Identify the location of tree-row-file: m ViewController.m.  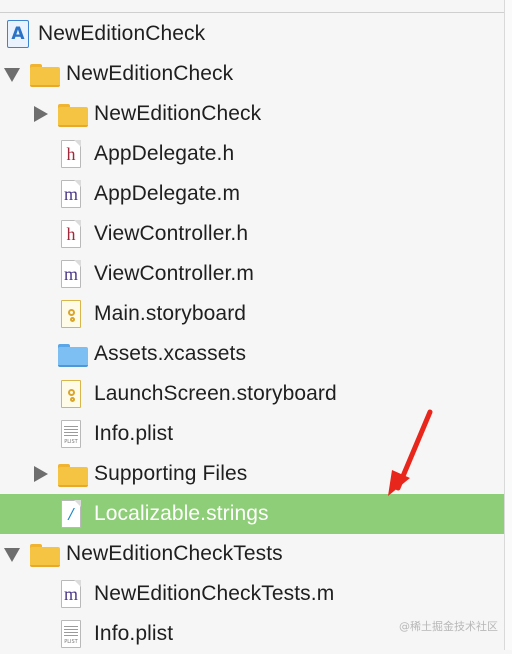
(252, 274).